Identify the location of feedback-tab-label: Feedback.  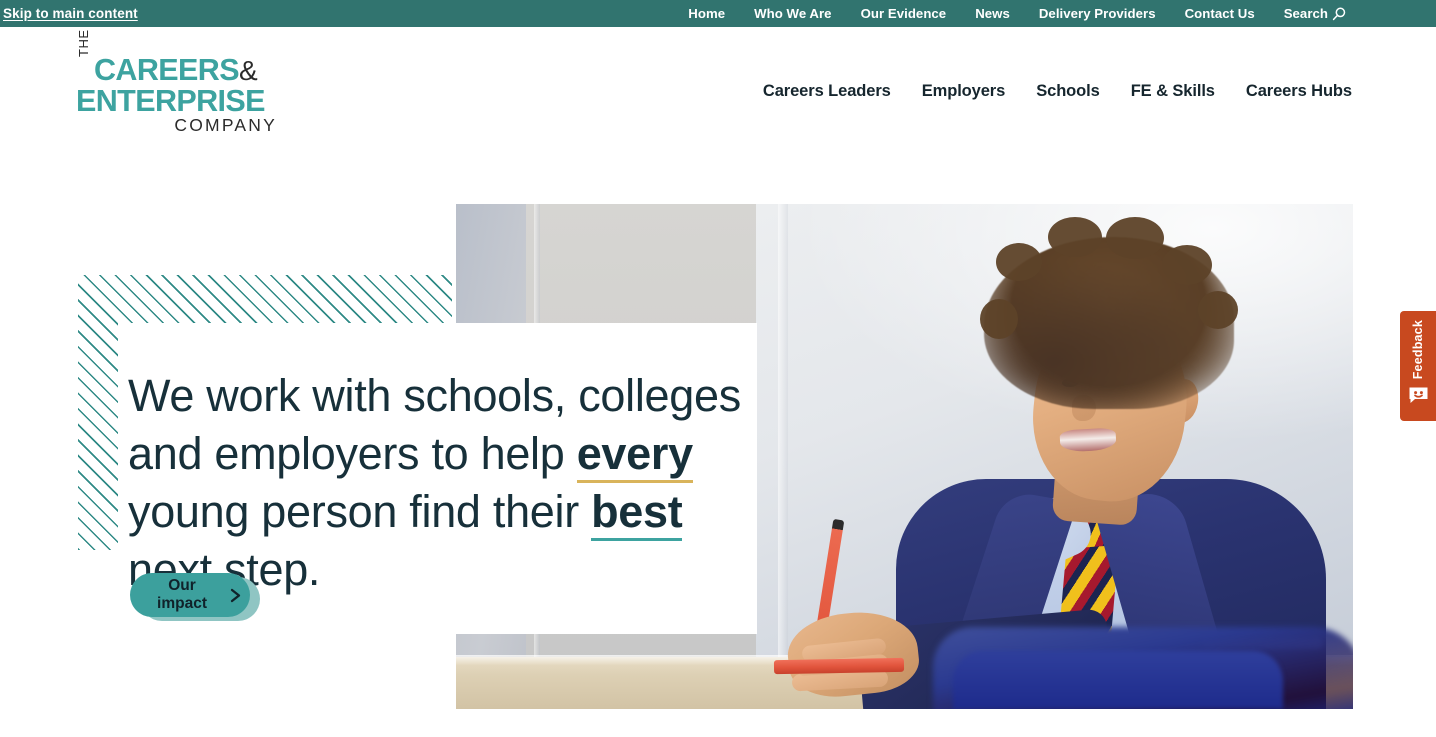
(1418, 350).